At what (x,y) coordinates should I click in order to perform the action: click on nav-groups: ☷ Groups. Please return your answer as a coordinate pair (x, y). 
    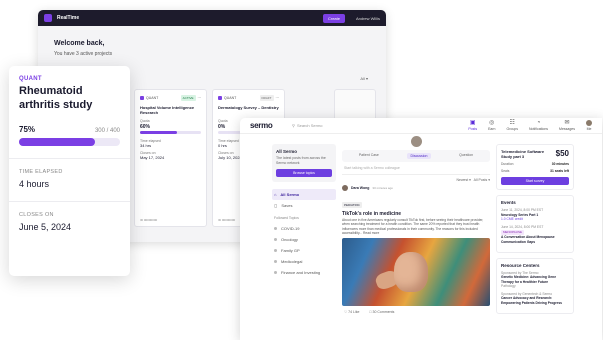
    Looking at the image, I should click on (511, 125).